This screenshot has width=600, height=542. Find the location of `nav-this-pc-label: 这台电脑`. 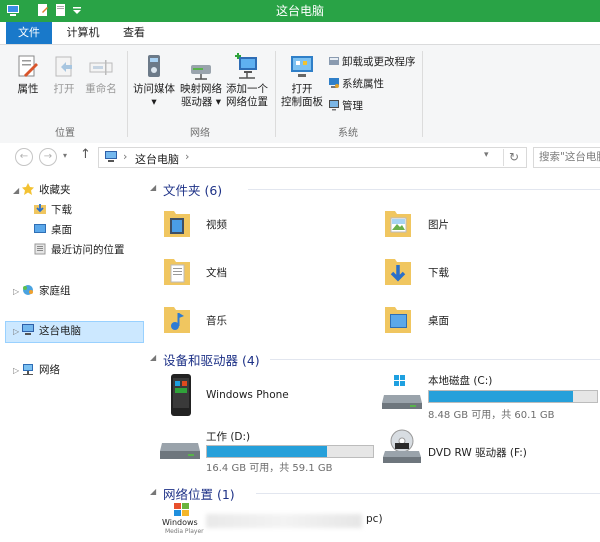

nav-this-pc-label: 这台电脑 is located at coordinates (60, 331).